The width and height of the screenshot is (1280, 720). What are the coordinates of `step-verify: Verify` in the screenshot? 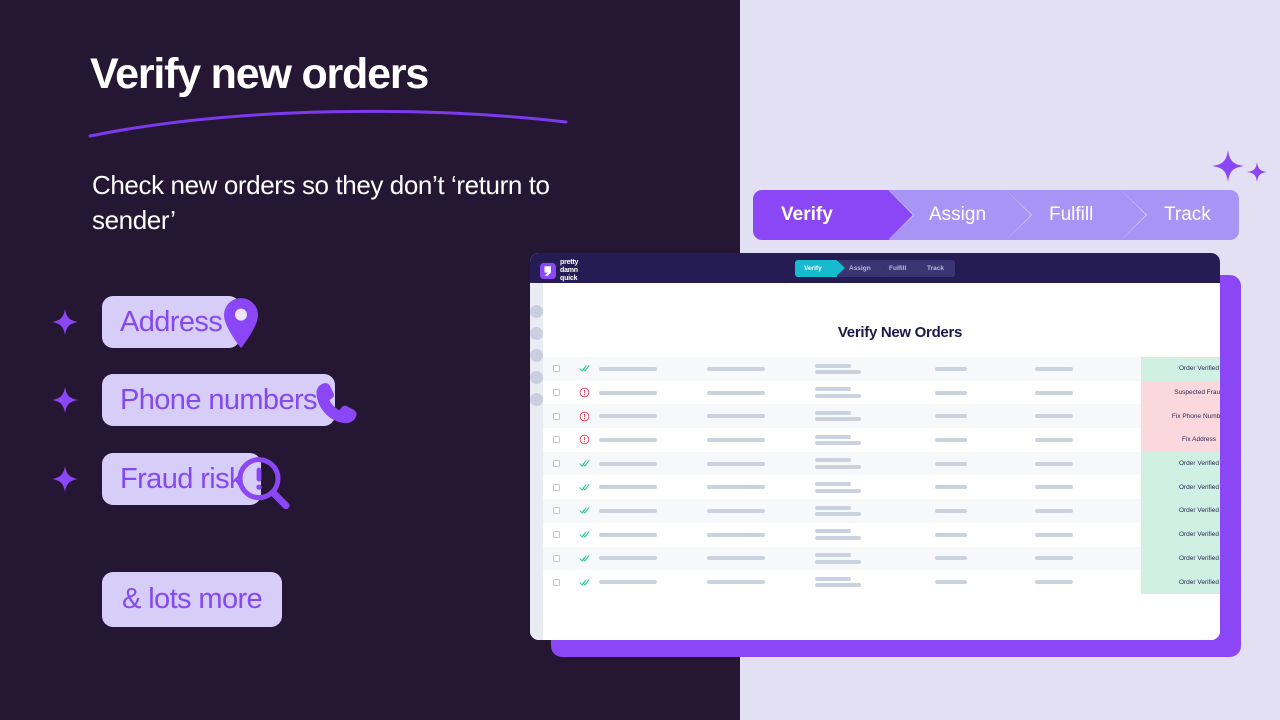 It's located at (821, 215).